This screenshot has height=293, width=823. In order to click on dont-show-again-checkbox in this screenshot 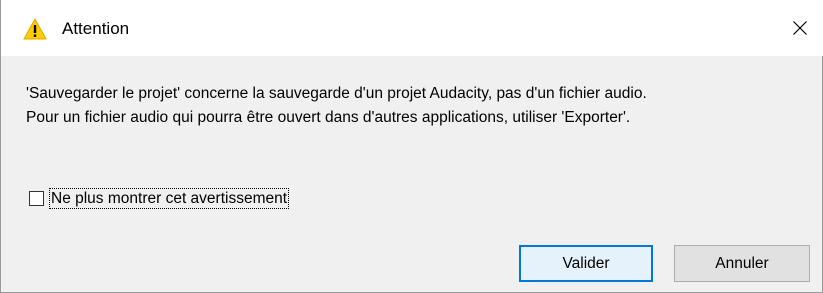, I will do `click(36, 198)`.